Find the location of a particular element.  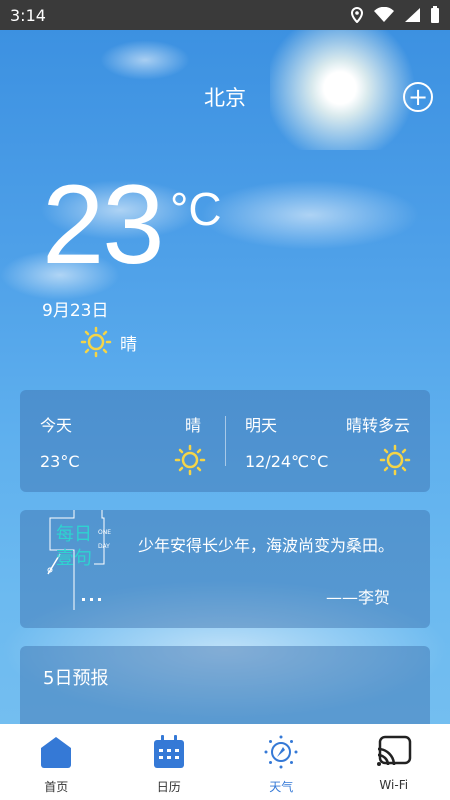

today-tomorrow-card: 今天 晴 23°C 明天 晴转多云 12/24℃°C is located at coordinates (225, 441).